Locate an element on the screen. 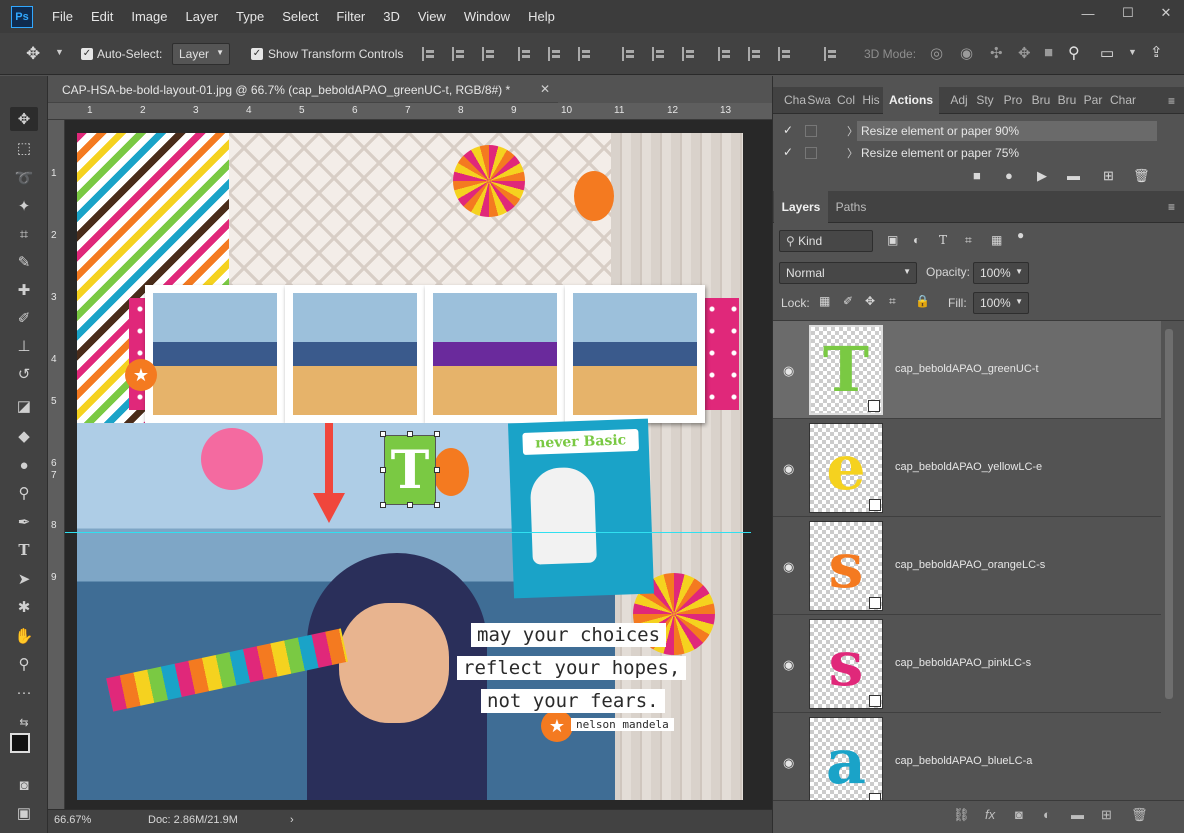  filter-smart-object-icon: ▦ is located at coordinates (996, 240).